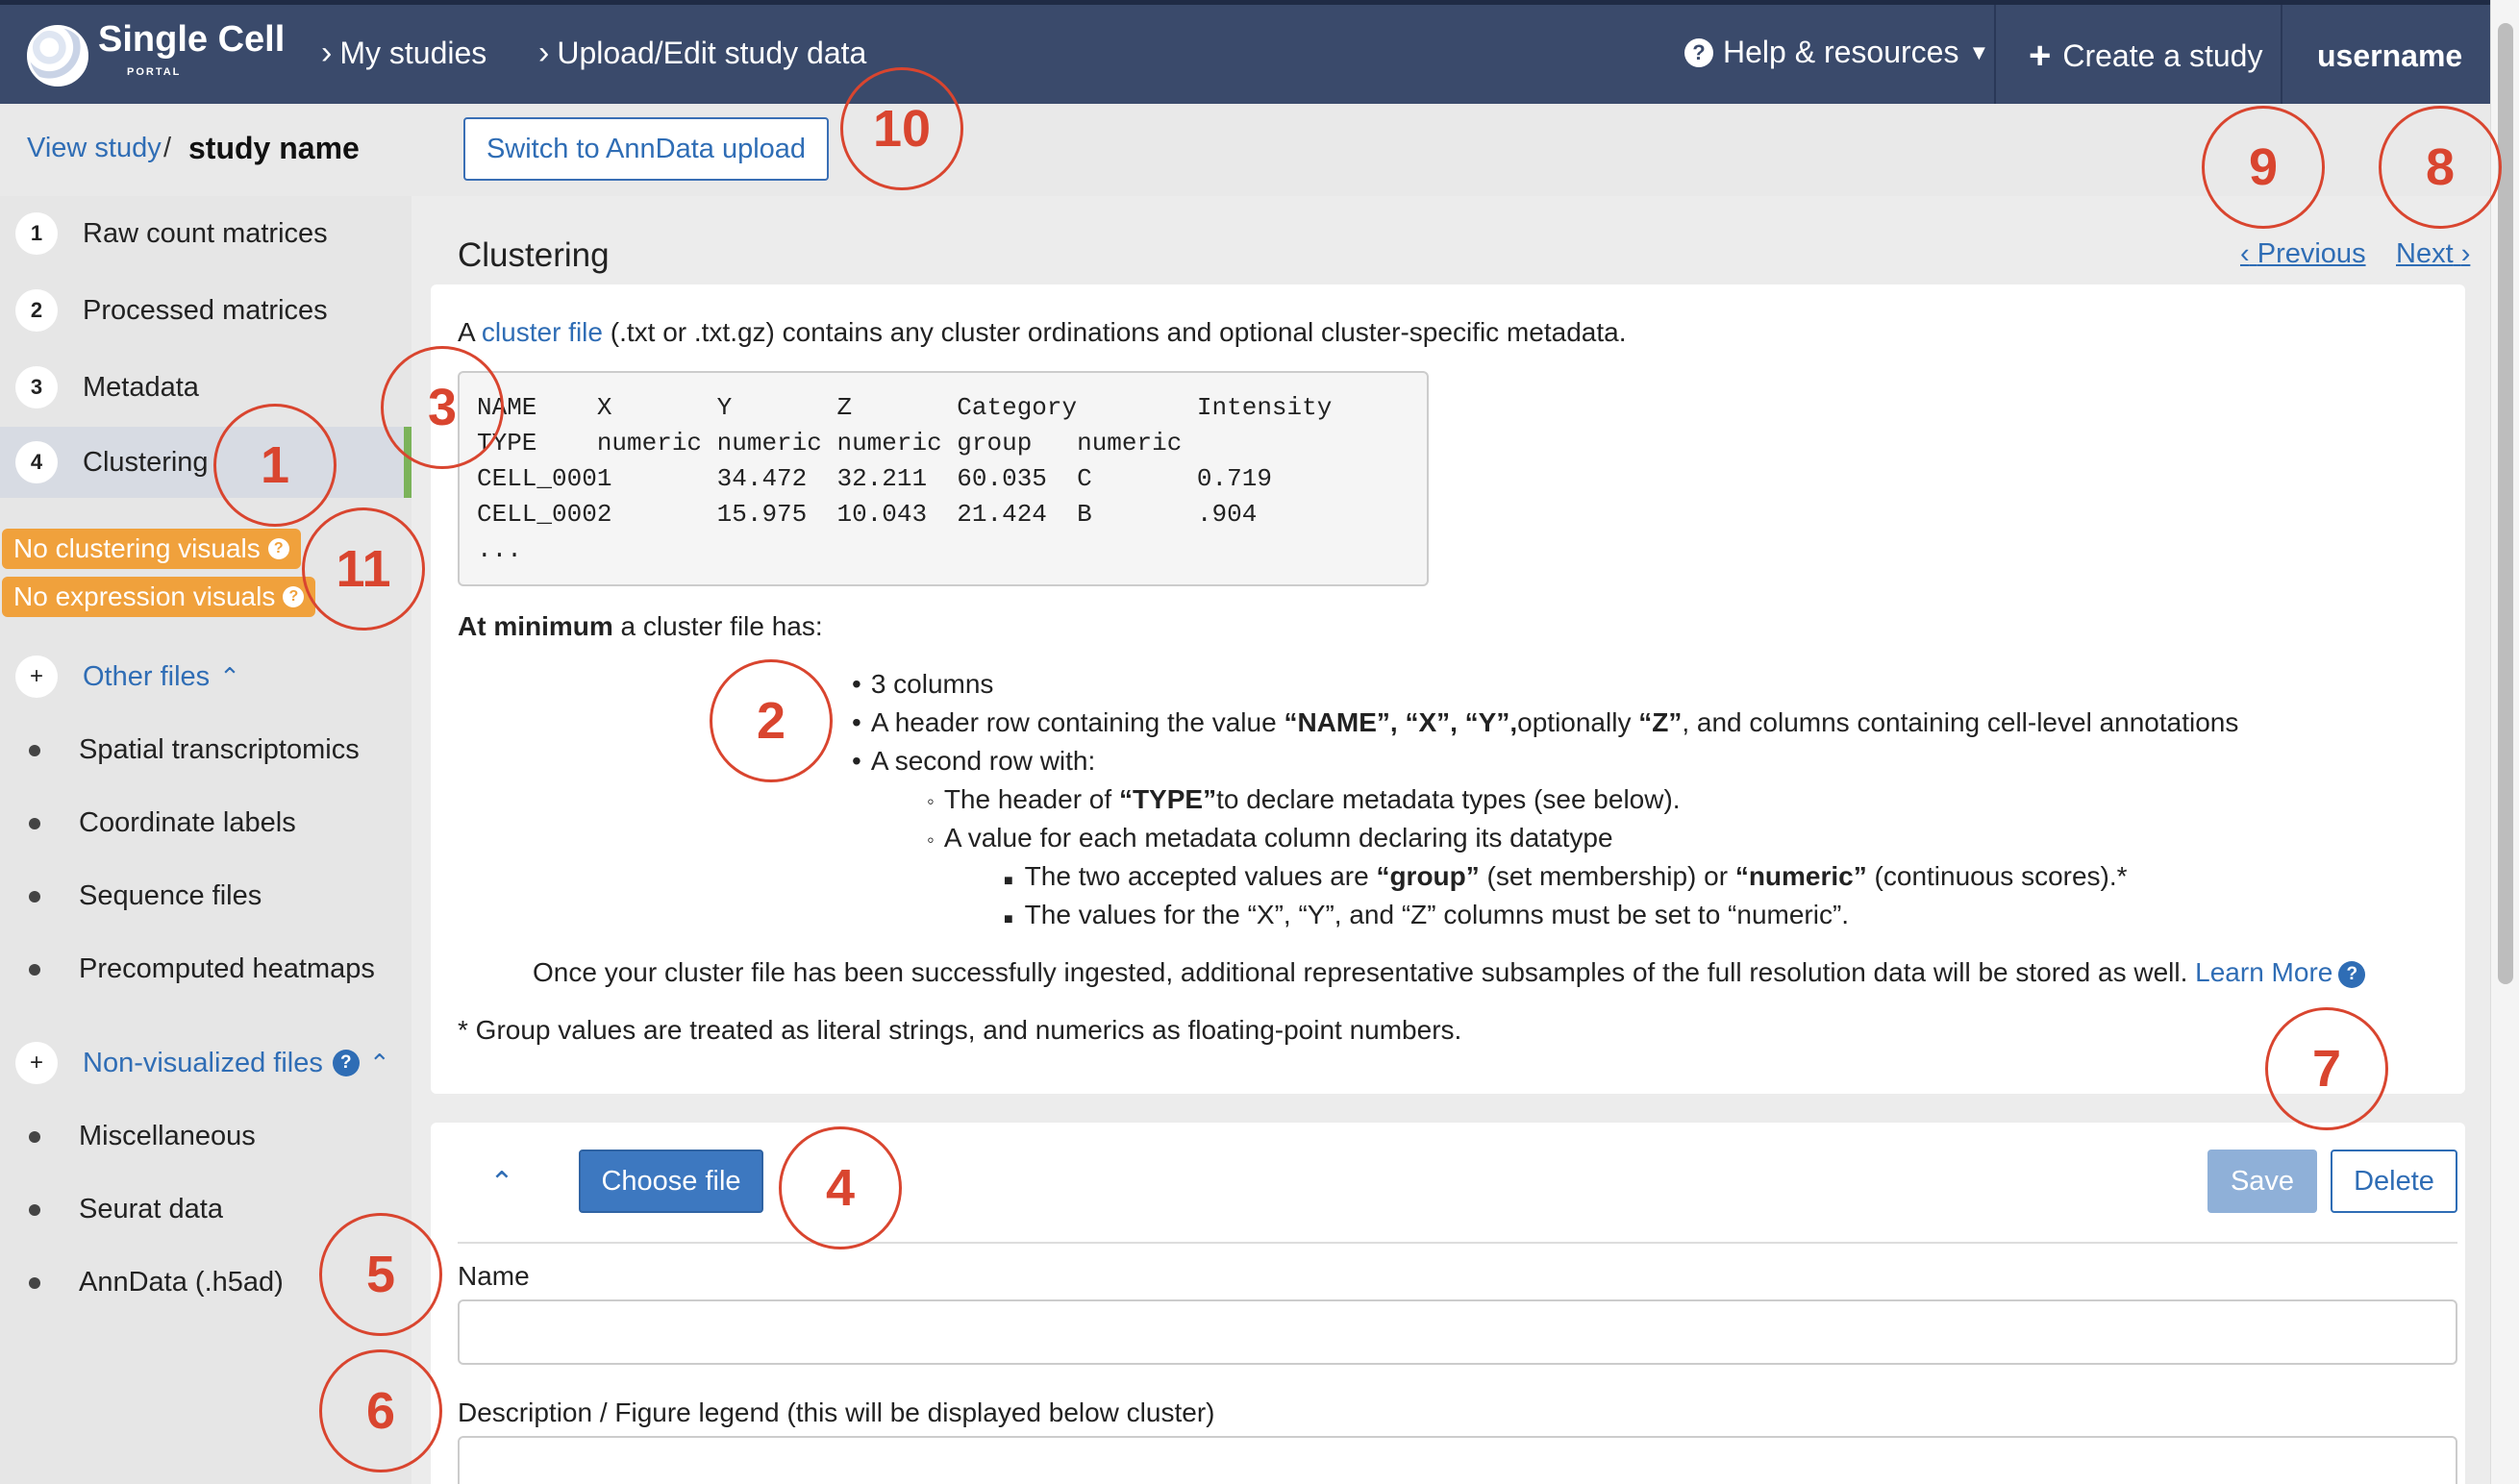 The image size is (2519, 1484). What do you see at coordinates (274, 148) in the screenshot?
I see `breadcrumb-study-name: study name` at bounding box center [274, 148].